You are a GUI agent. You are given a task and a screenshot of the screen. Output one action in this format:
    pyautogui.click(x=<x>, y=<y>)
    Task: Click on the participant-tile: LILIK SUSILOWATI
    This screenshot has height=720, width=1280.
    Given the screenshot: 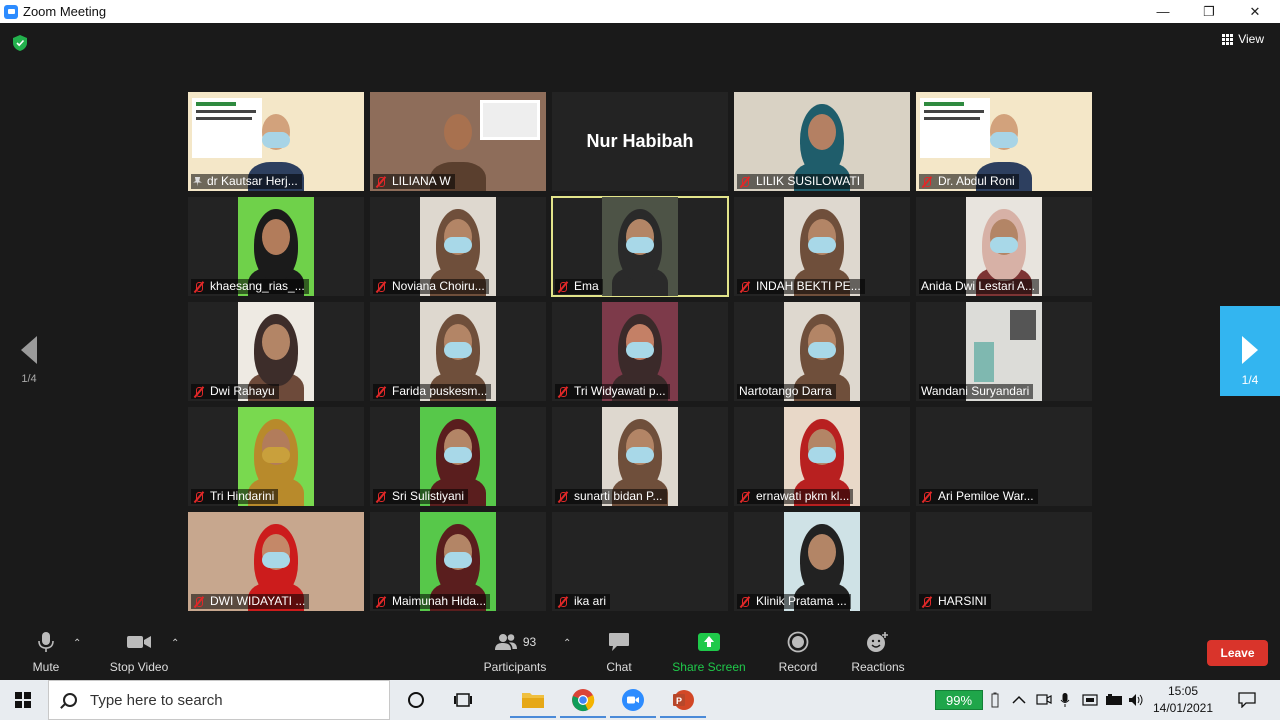 What is the action you would take?
    pyautogui.click(x=822, y=141)
    